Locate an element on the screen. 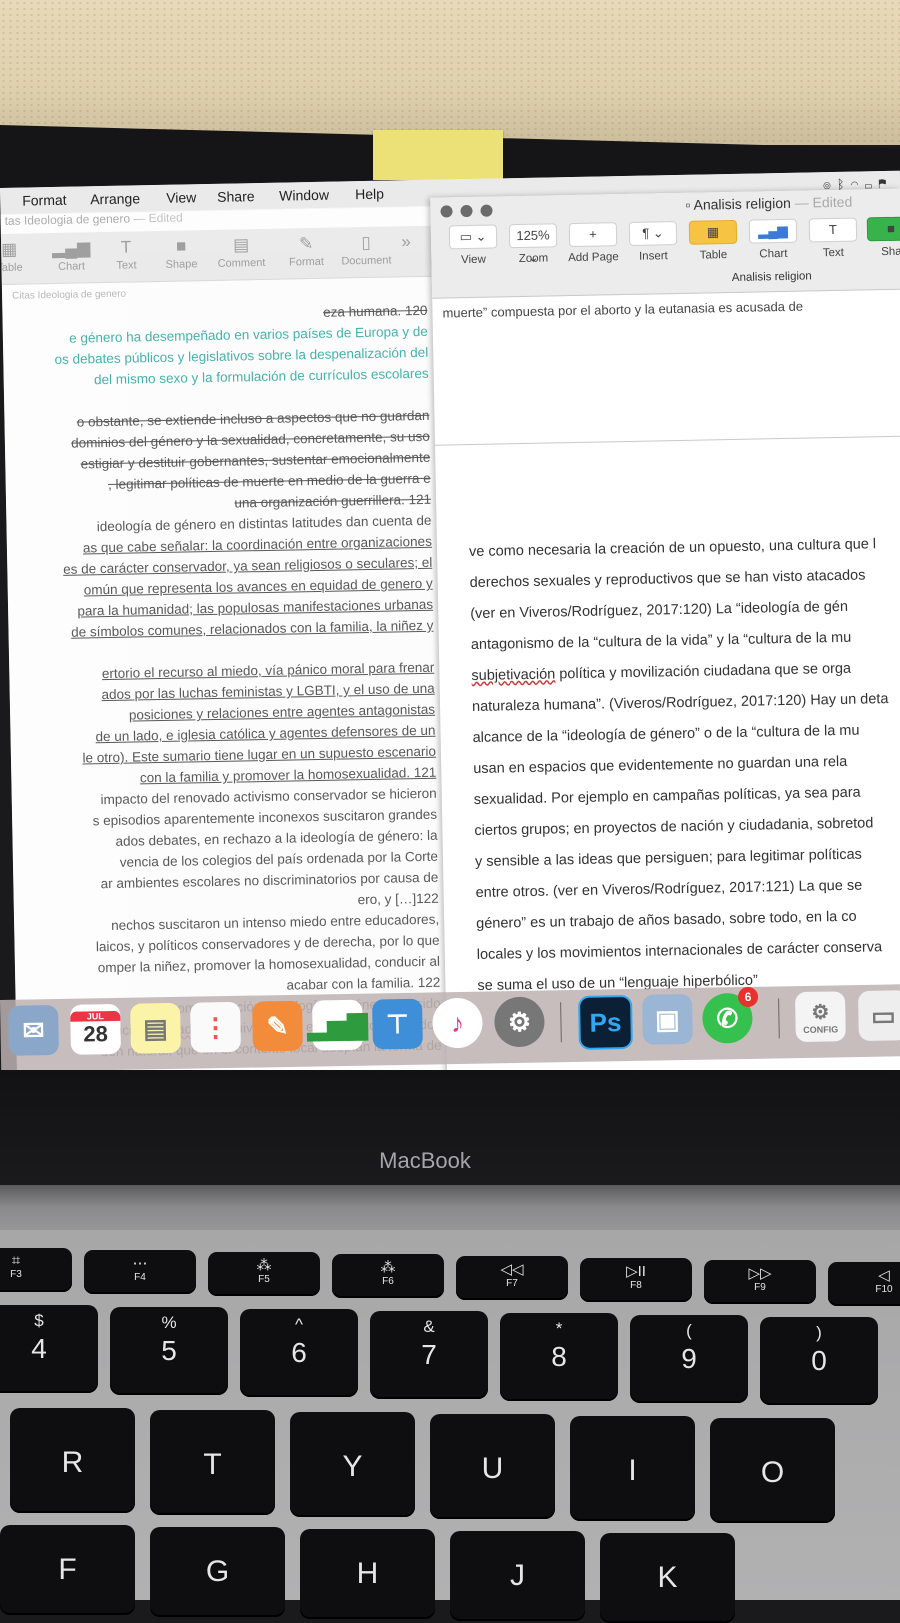  key-g: G is located at coordinates (217, 1572).